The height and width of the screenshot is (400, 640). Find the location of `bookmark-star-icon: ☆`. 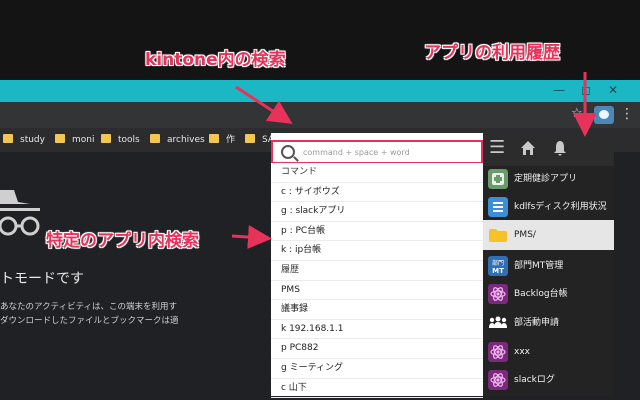

bookmark-star-icon: ☆ is located at coordinates (577, 113).